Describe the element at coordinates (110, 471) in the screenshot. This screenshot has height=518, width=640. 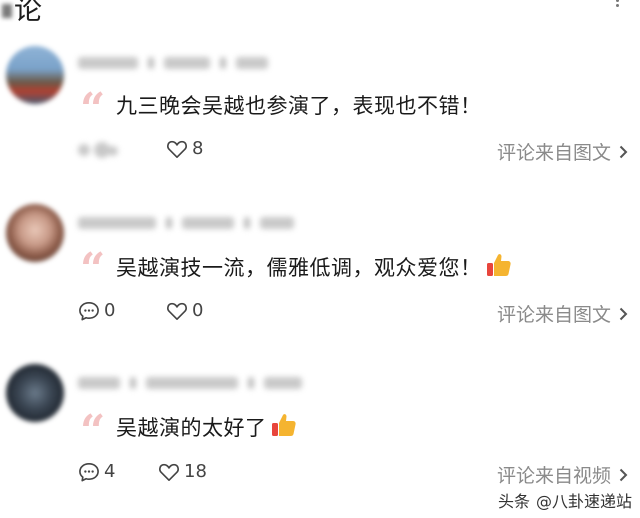
I see `reply-count: 4` at that location.